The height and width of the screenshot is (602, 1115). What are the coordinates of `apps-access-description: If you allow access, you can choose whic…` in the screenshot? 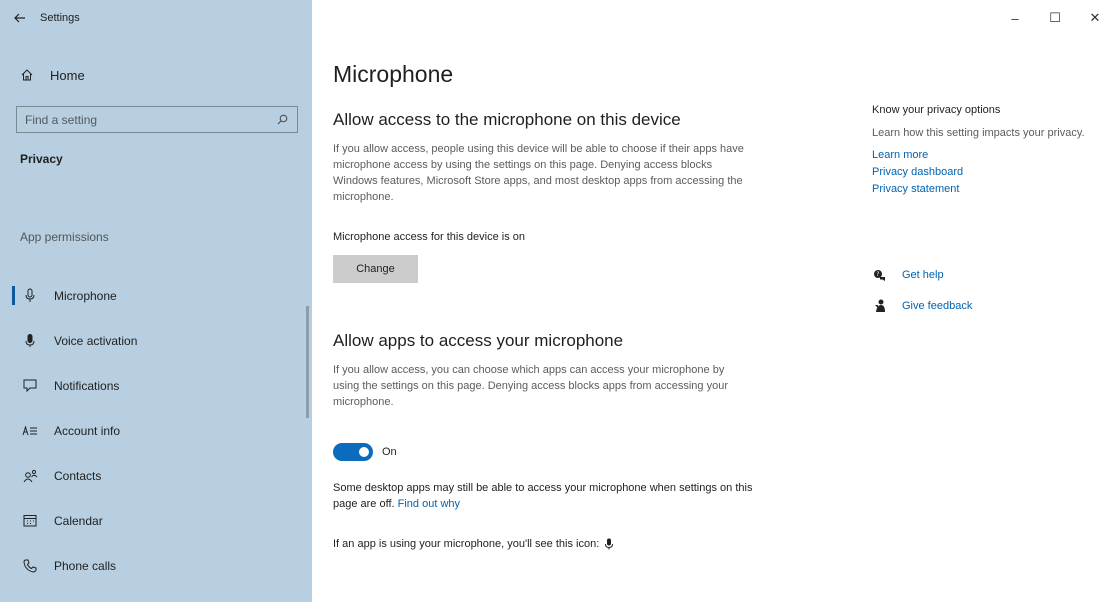 It's located at (530, 386).